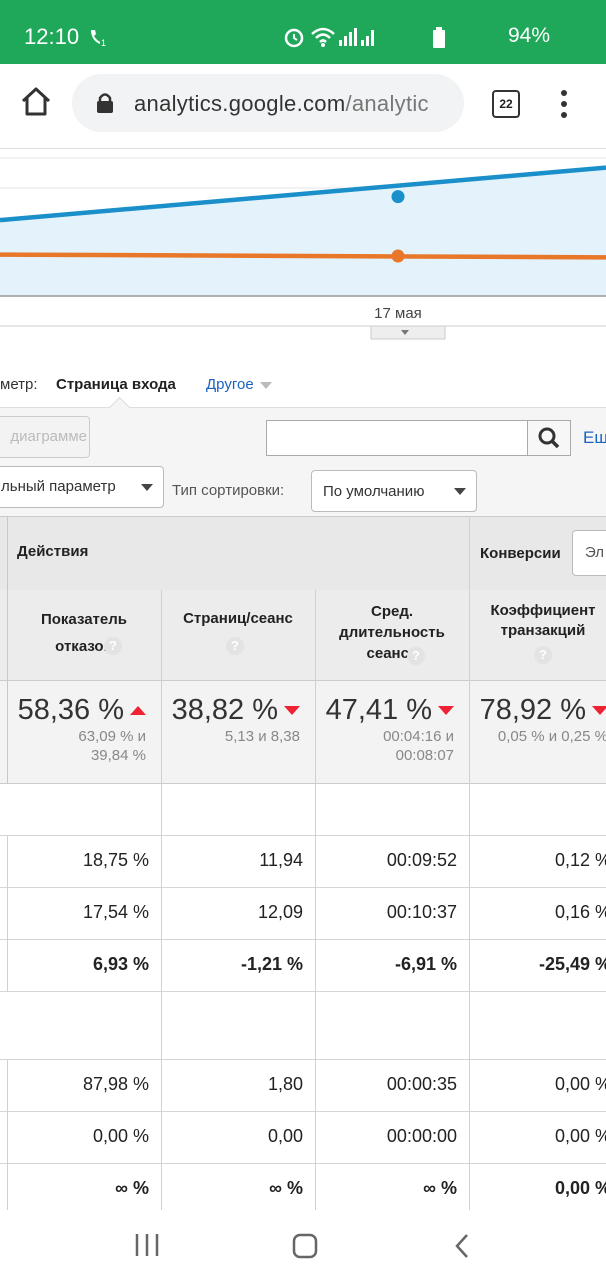 The width and height of the screenshot is (606, 1280). What do you see at coordinates (230, 384) in the screenshot?
I see `other-link-label: Другое` at bounding box center [230, 384].